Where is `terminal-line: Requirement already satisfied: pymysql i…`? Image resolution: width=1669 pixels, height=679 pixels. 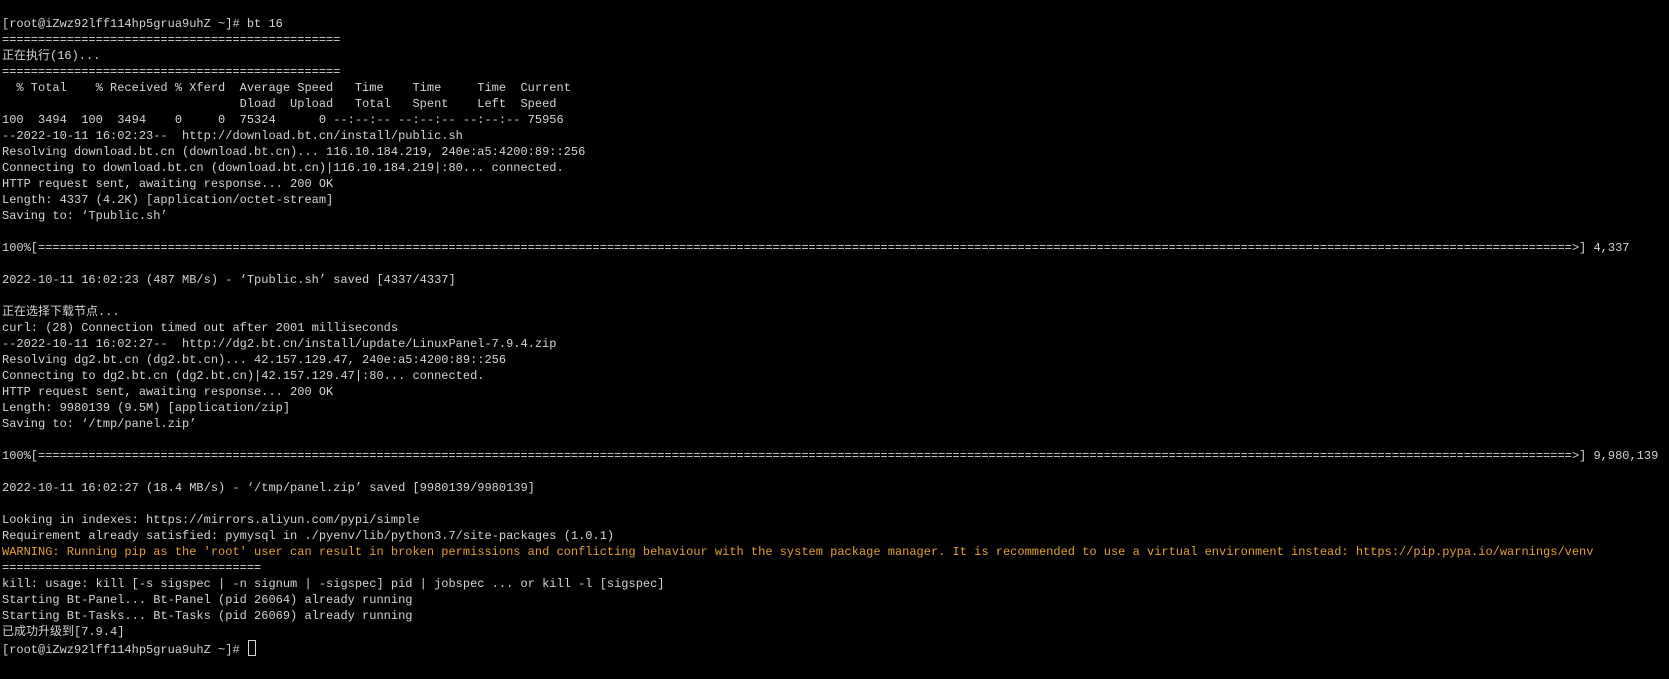
terminal-line: Requirement already satisfied: pymysql i… is located at coordinates (308, 536).